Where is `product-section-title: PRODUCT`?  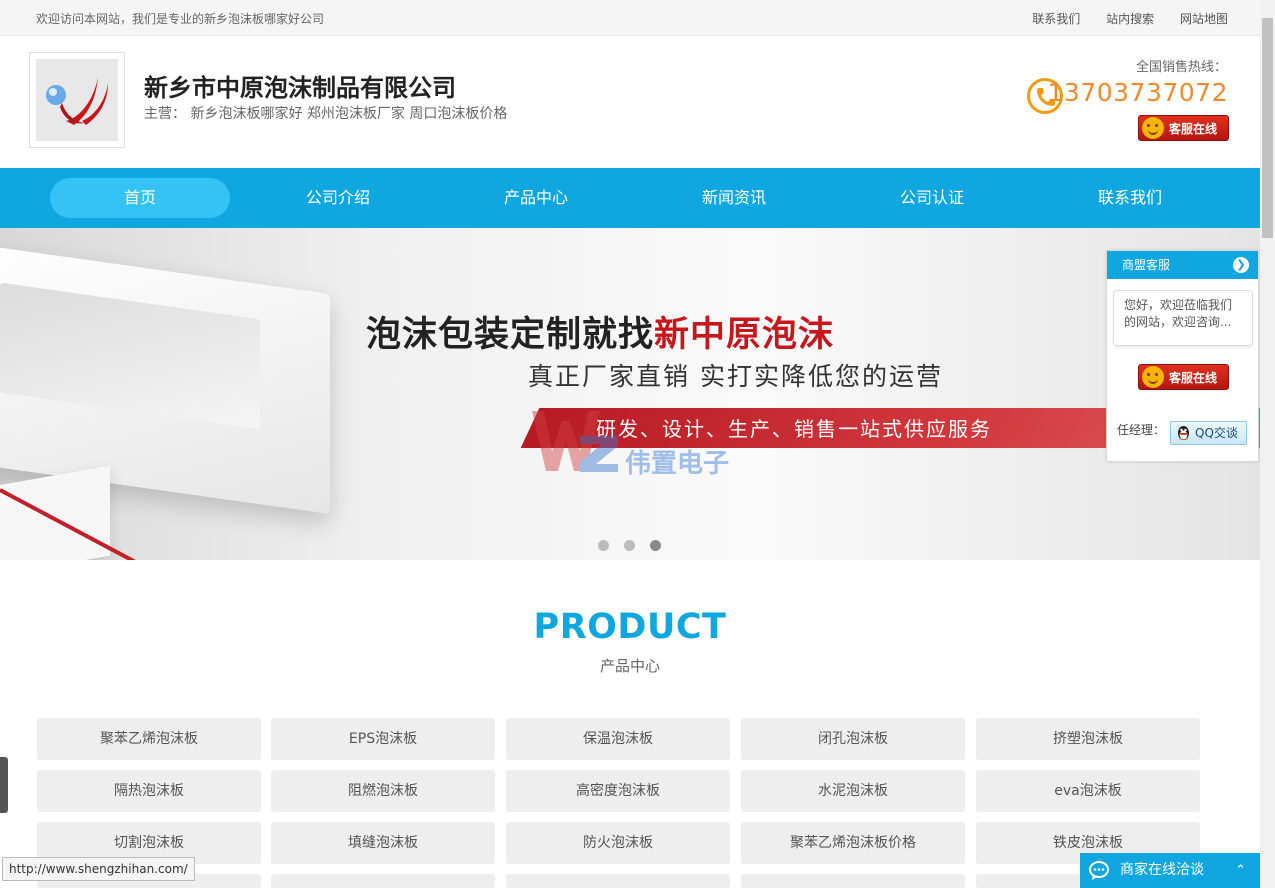
product-section-title: PRODUCT is located at coordinates (630, 627).